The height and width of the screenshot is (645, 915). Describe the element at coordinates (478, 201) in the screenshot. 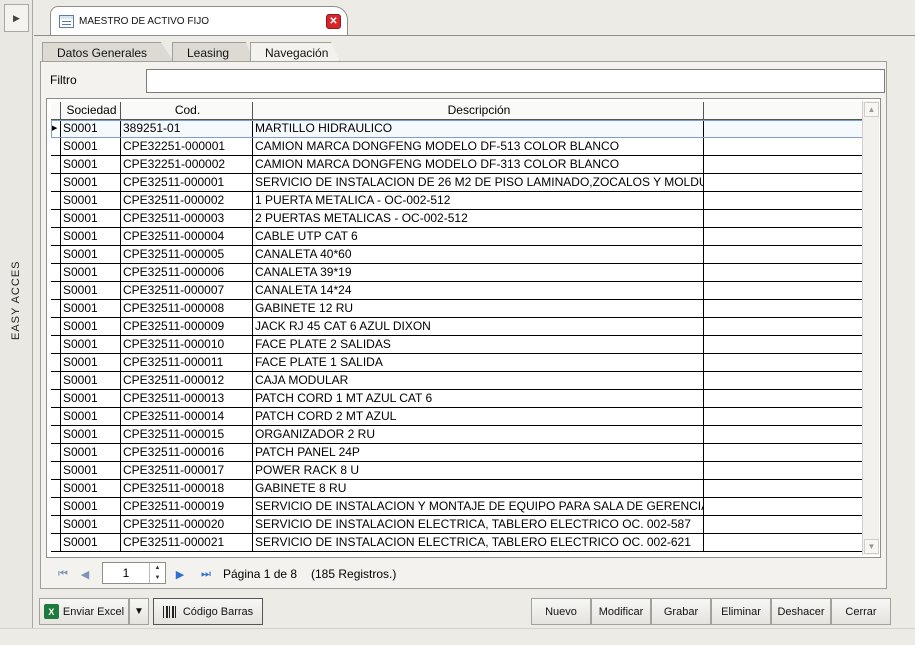

I see `cell-descripcion: 1 PUERTA METALICA - OC-002-512` at that location.